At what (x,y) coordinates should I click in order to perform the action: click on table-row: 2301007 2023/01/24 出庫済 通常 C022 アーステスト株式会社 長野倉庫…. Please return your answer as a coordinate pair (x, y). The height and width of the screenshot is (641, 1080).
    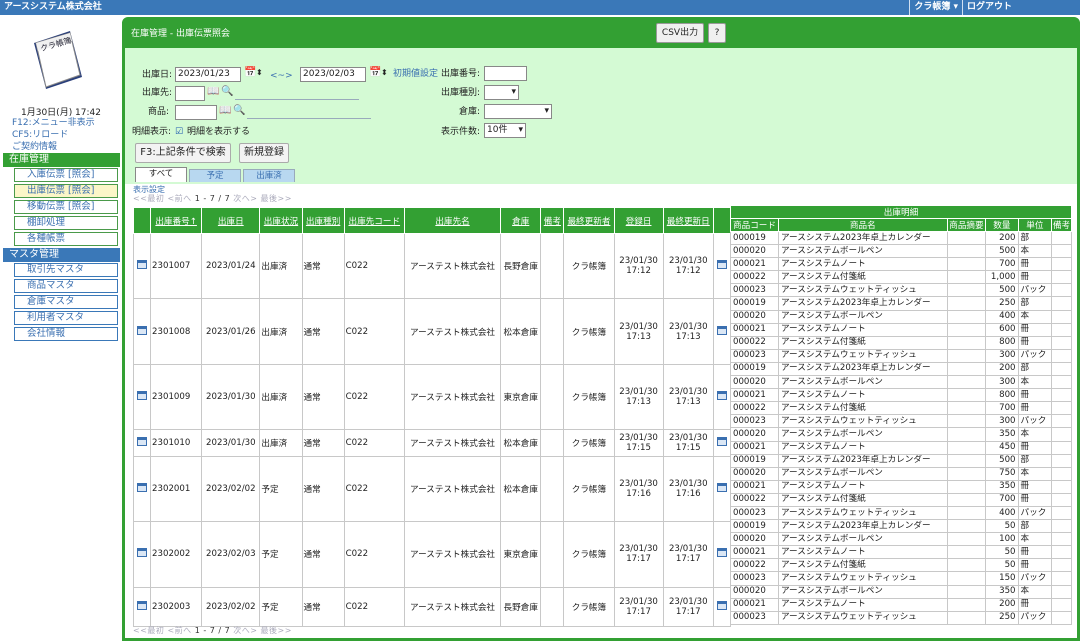
    Looking at the image, I should click on (432, 266).